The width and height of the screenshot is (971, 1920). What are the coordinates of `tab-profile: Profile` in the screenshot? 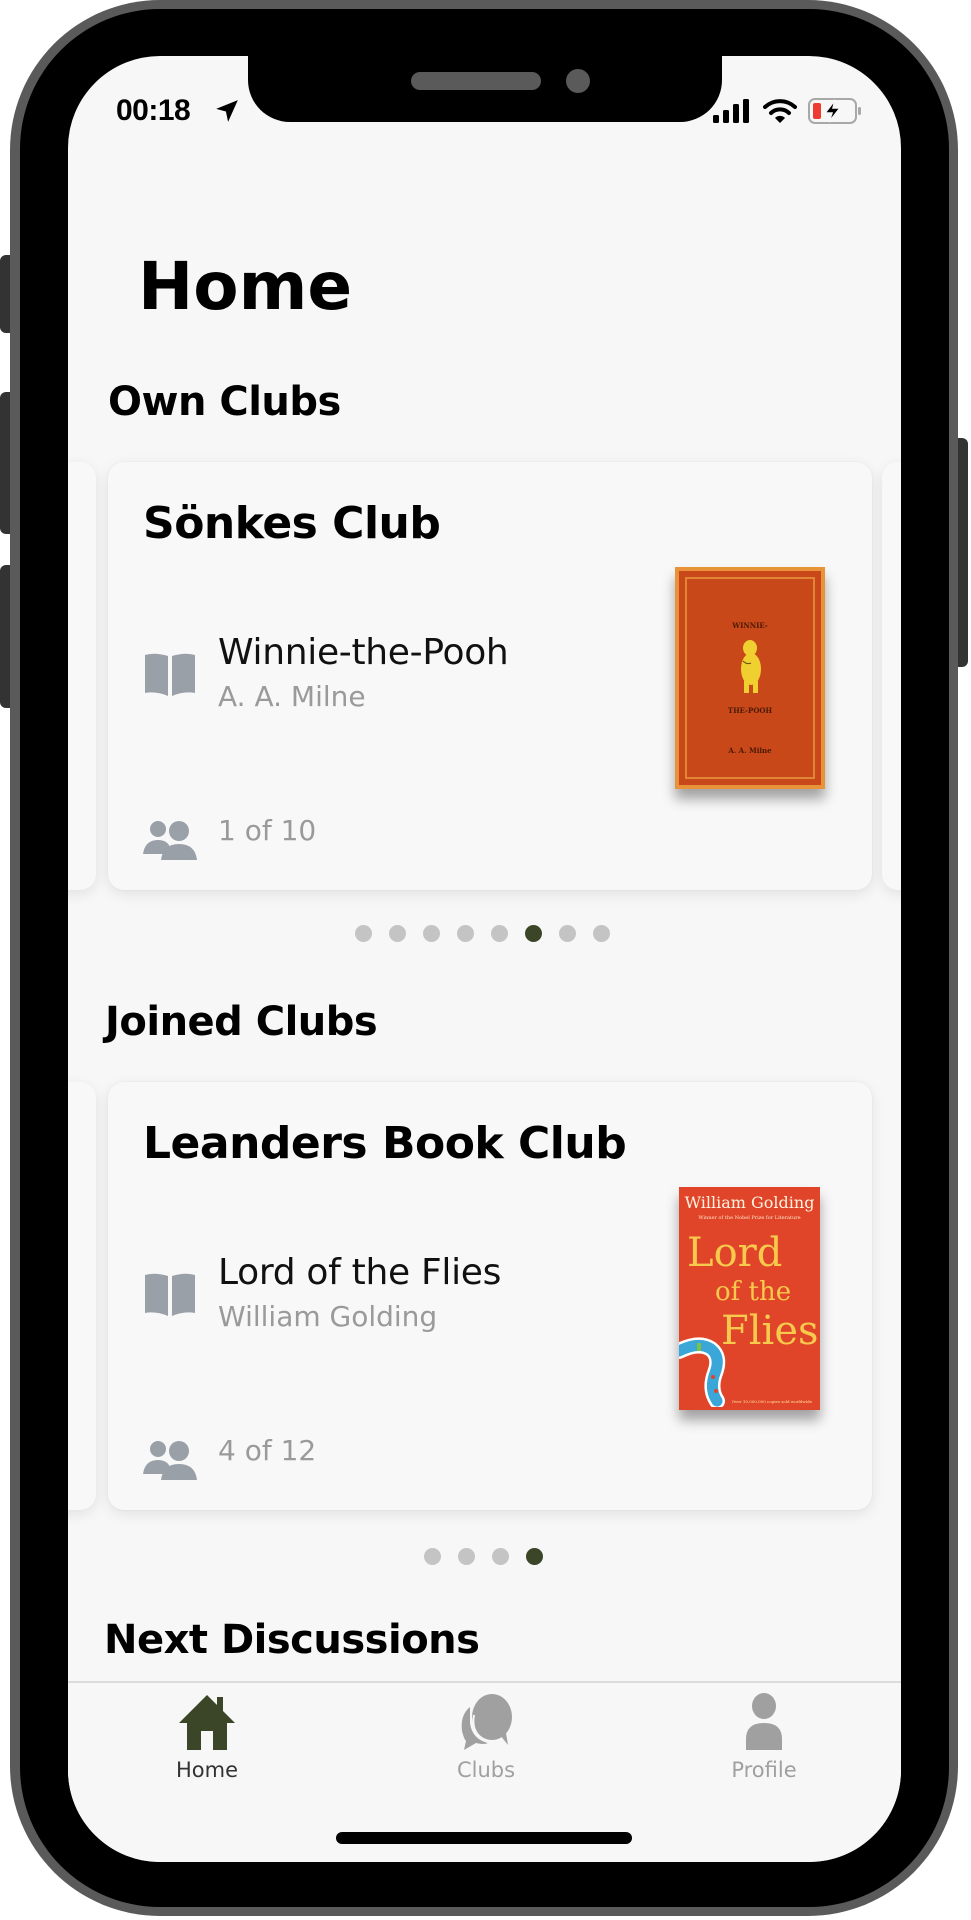 It's located at (764, 1743).